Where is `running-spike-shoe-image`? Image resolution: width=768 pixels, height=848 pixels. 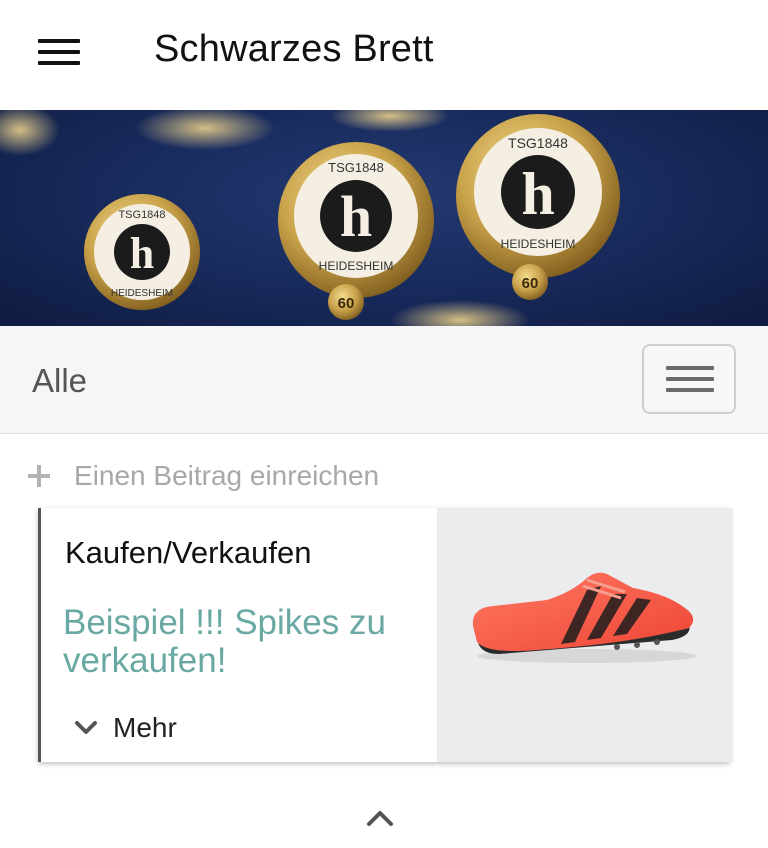
running-spike-shoe-image is located at coordinates (585, 635).